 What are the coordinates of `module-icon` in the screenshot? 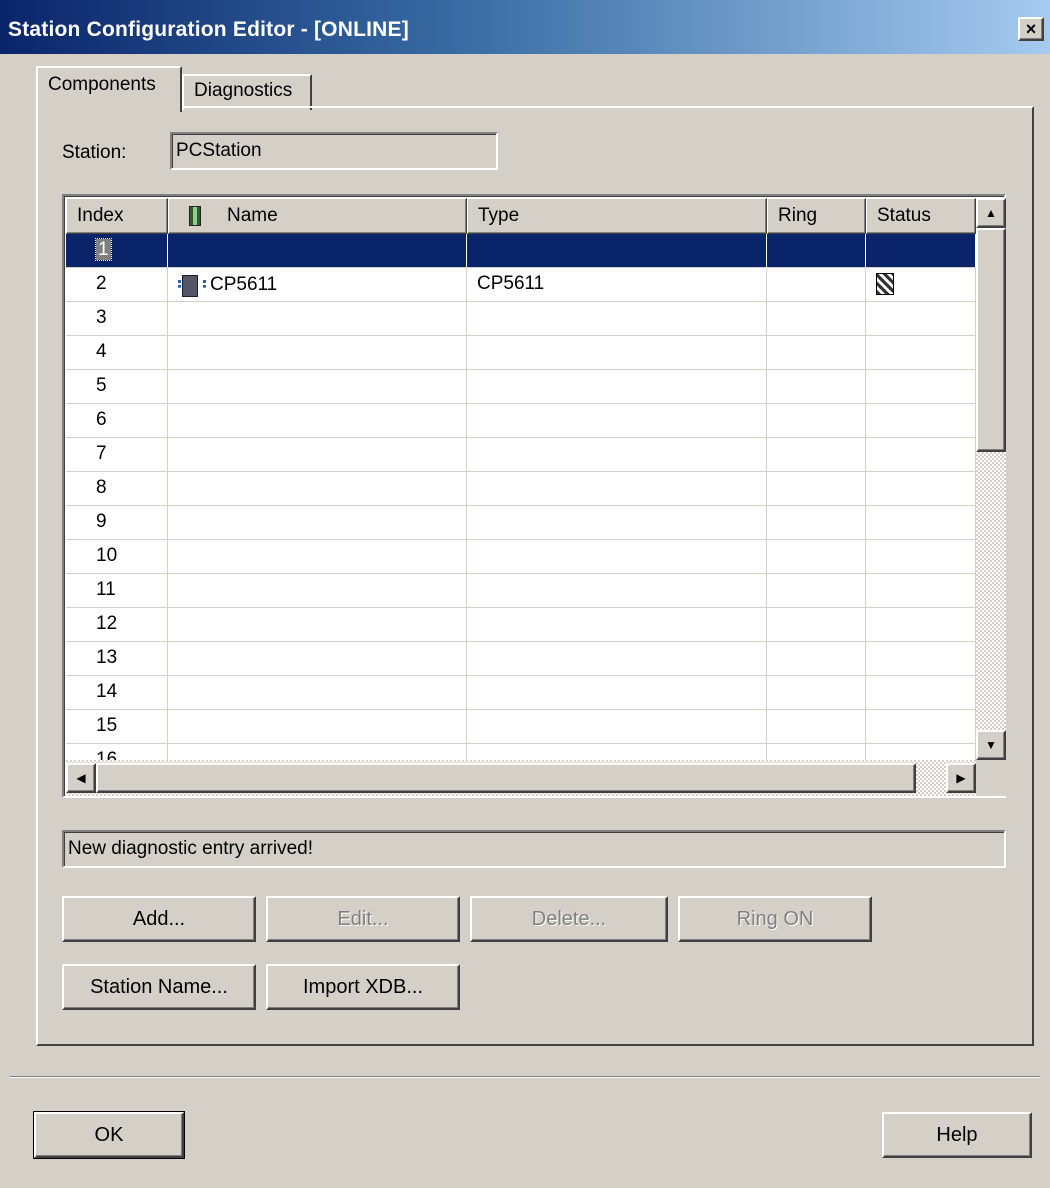 It's located at (195, 216).